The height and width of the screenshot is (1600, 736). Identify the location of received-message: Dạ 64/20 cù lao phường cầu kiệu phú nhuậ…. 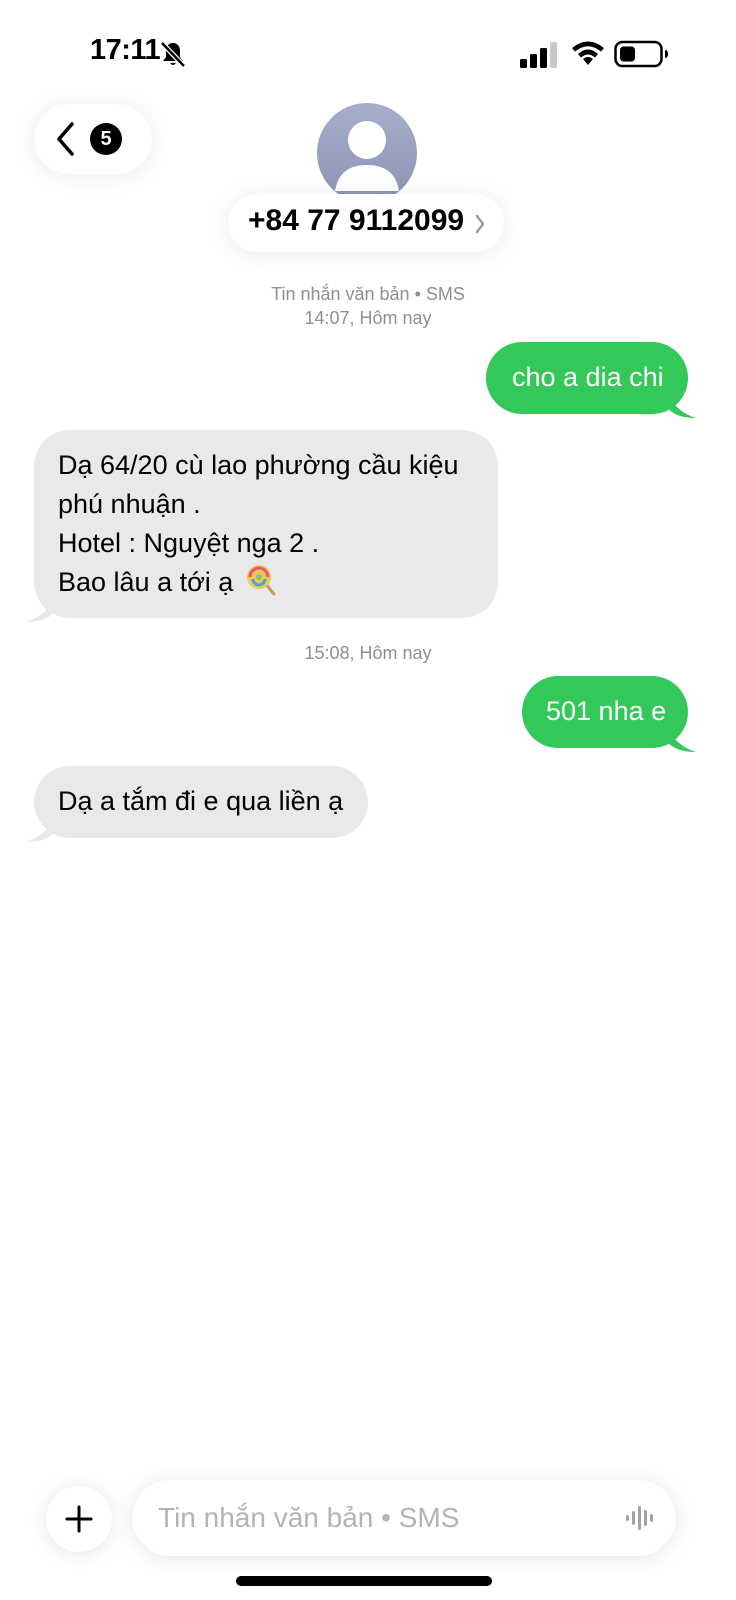
(262, 526).